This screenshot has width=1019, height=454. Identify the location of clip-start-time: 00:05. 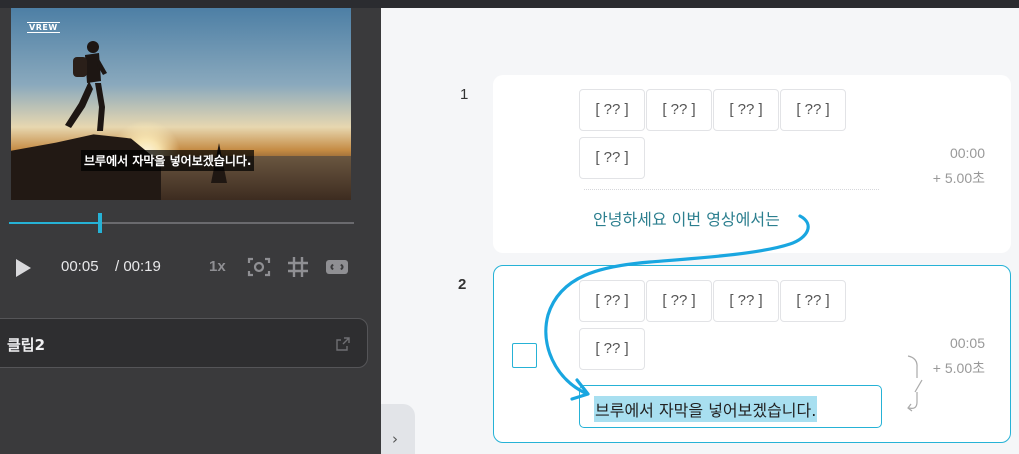
(967, 343).